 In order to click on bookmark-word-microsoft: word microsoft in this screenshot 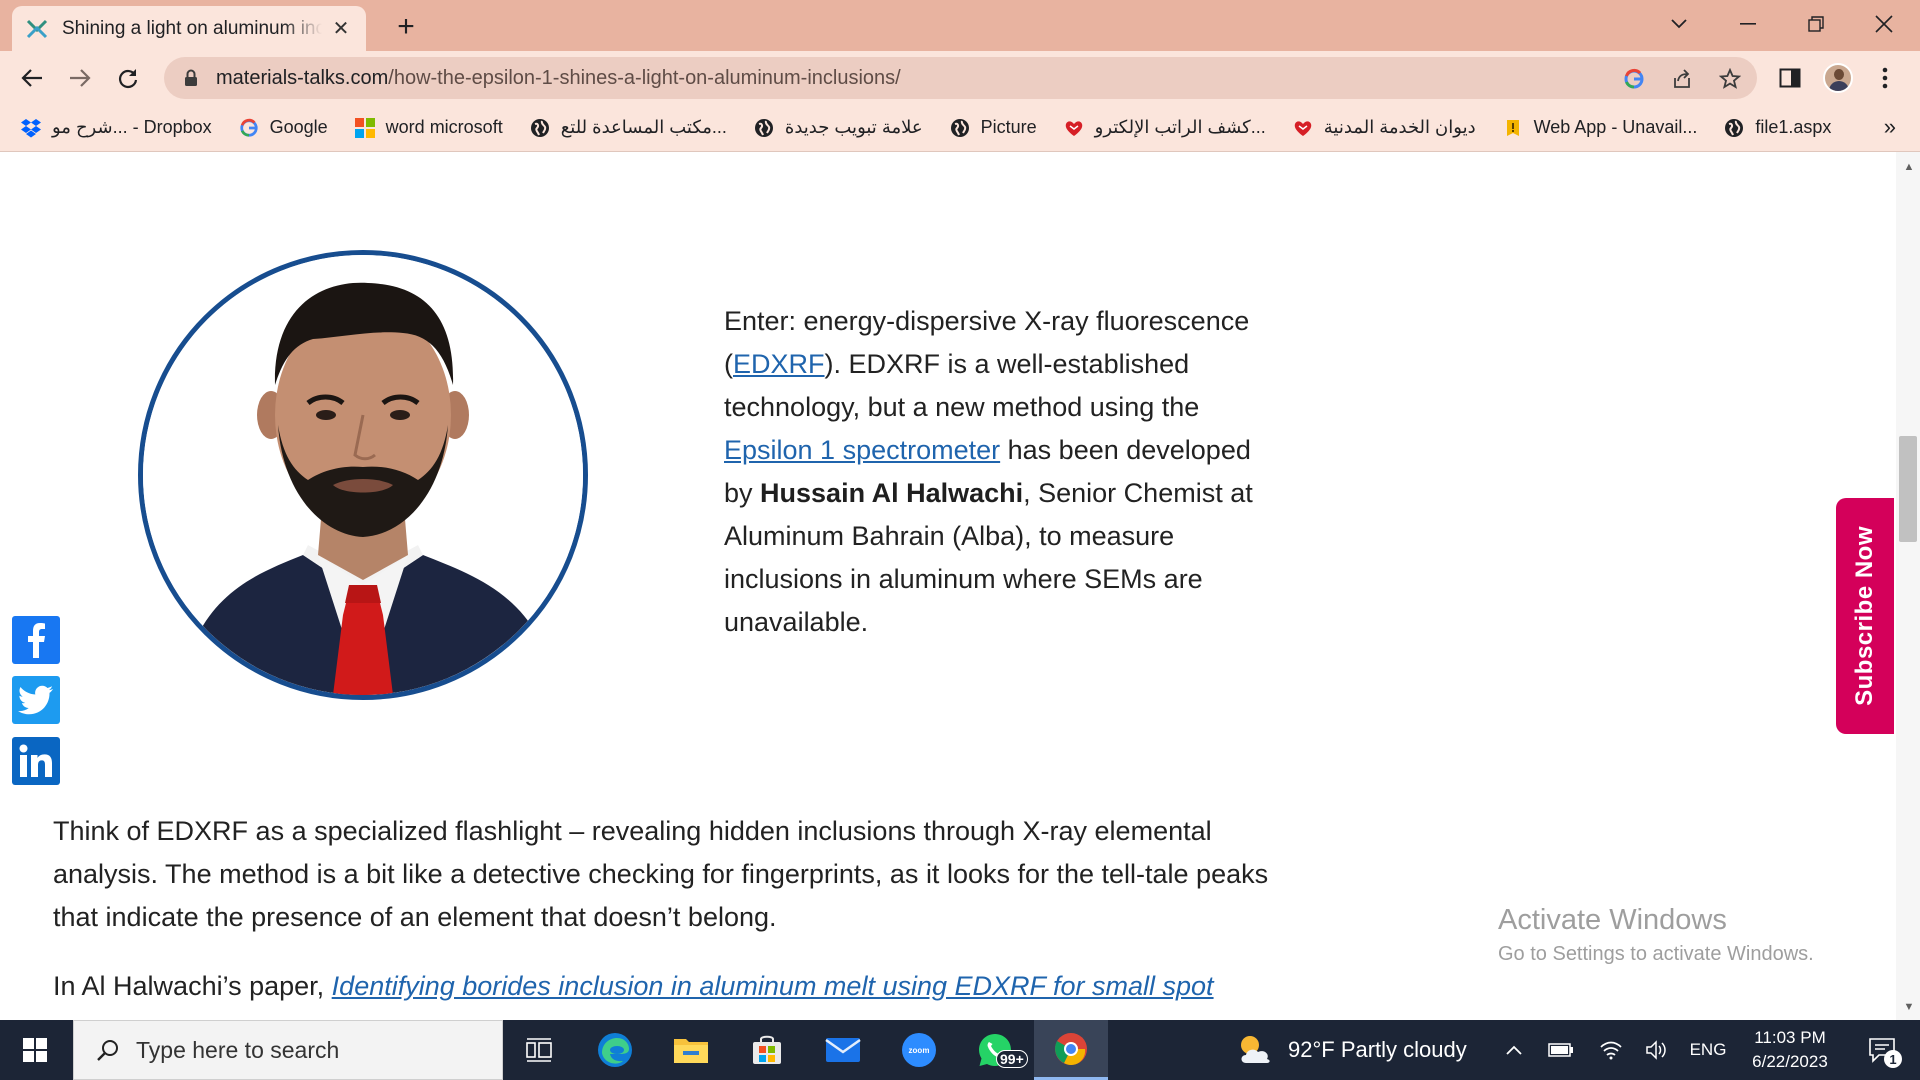, I will do `click(428, 128)`.